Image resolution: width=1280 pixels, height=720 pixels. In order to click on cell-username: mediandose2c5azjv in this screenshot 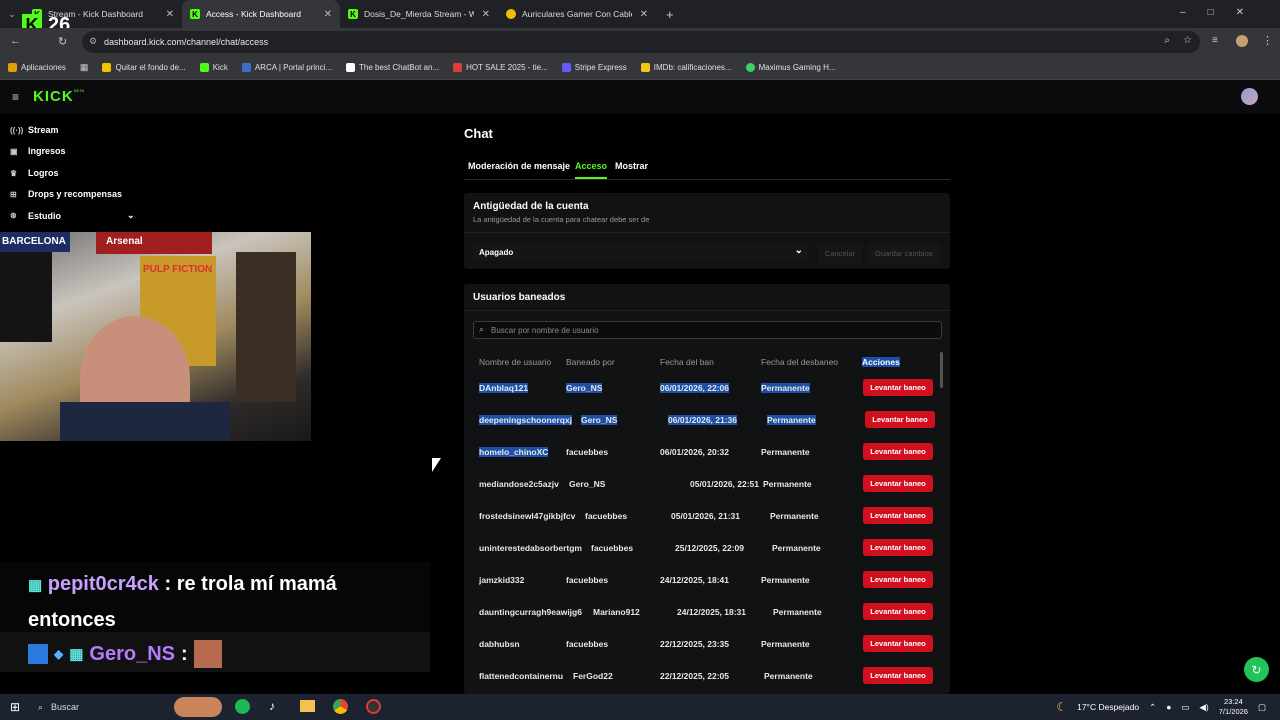, I will do `click(519, 484)`.